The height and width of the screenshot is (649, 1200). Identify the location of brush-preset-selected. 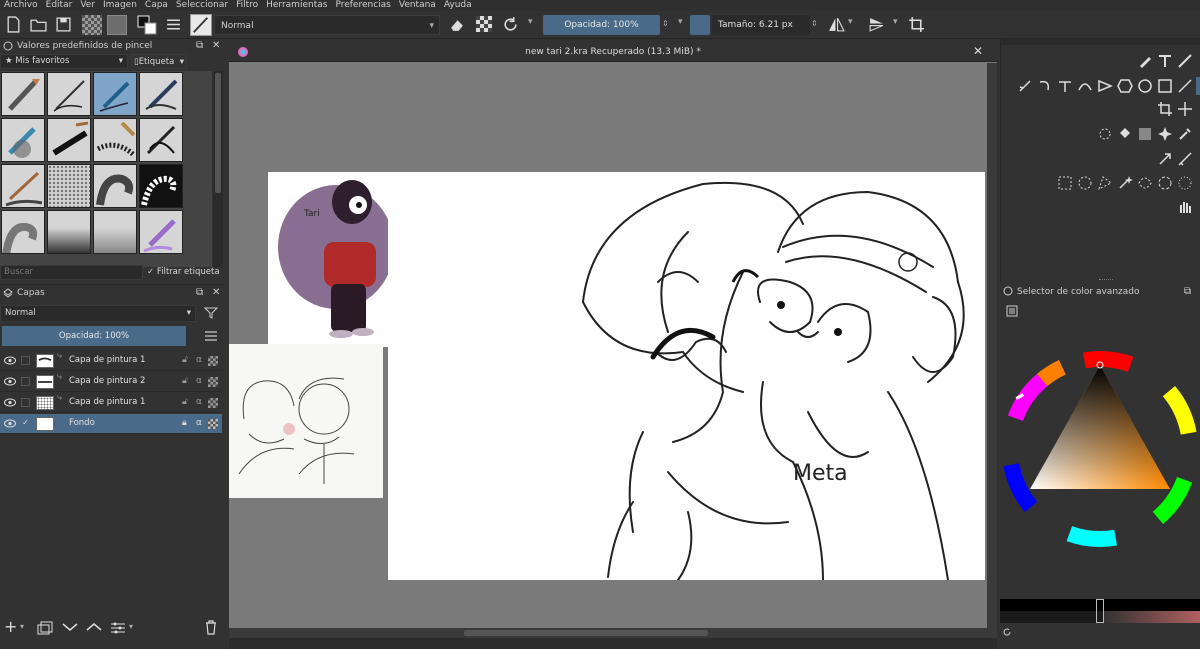
(115, 94).